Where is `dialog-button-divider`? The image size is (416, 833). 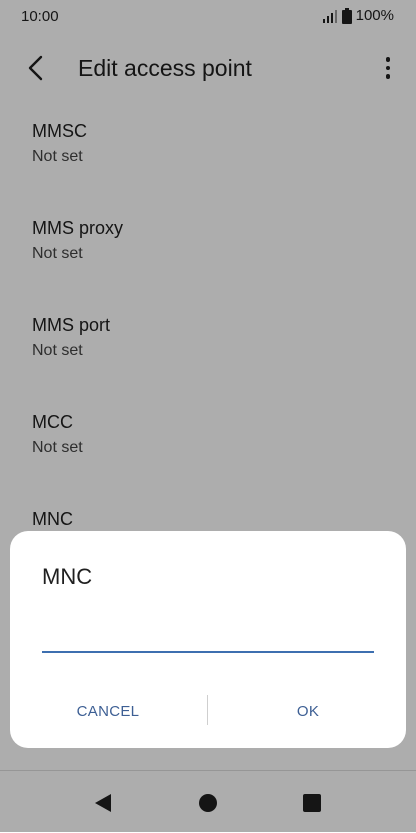
dialog-button-divider is located at coordinates (207, 710).